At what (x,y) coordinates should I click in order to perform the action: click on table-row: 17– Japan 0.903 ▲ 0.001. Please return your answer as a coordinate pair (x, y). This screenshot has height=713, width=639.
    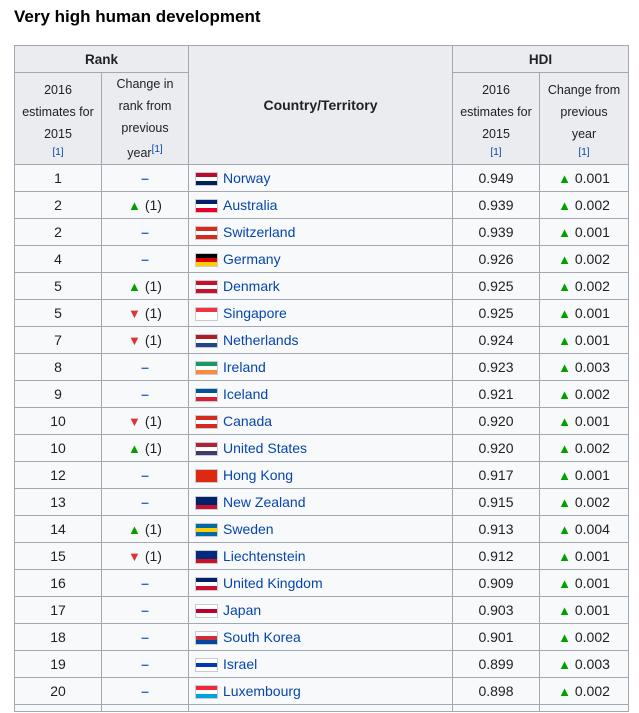
    Looking at the image, I should click on (321, 610).